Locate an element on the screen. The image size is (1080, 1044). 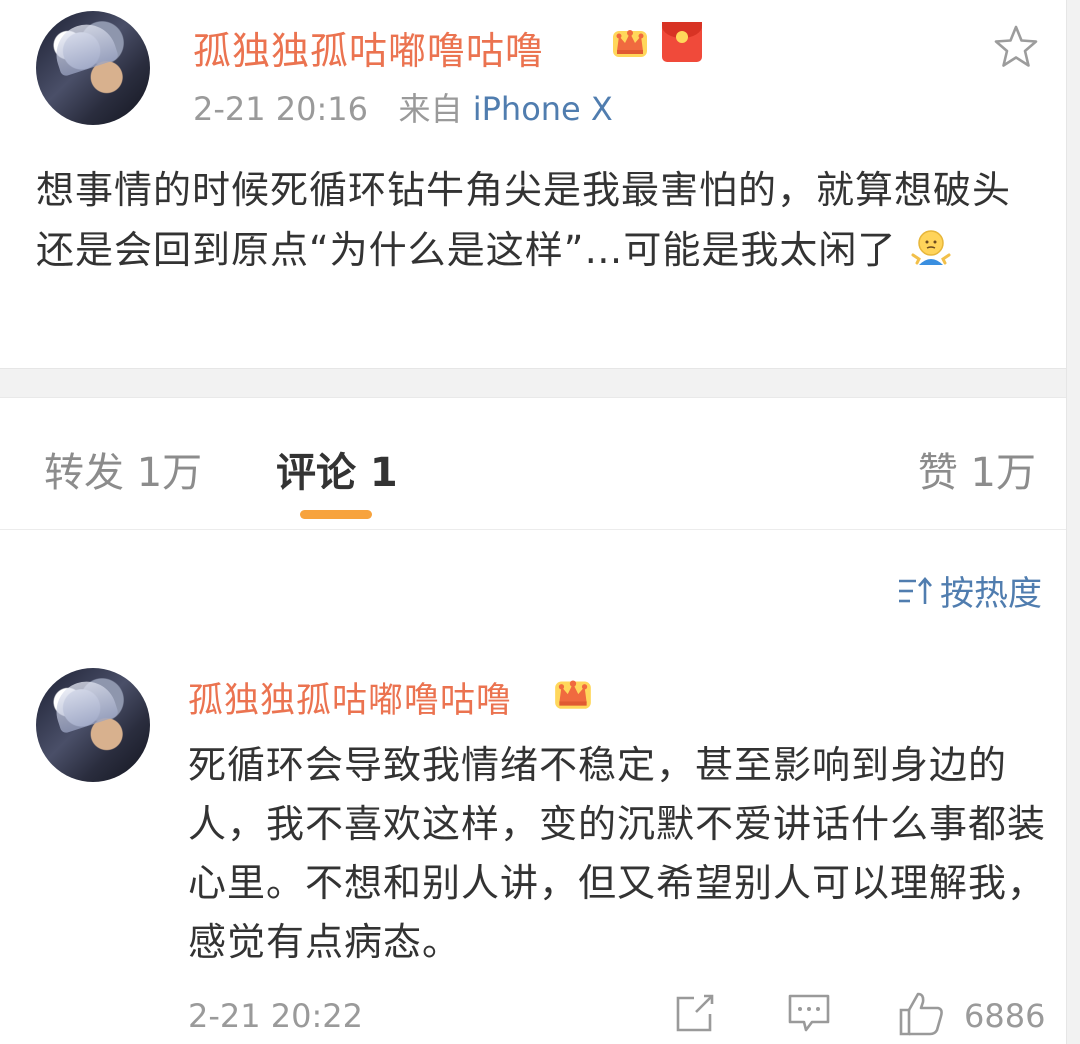
post-time: 2-21 20:16 is located at coordinates (281, 109).